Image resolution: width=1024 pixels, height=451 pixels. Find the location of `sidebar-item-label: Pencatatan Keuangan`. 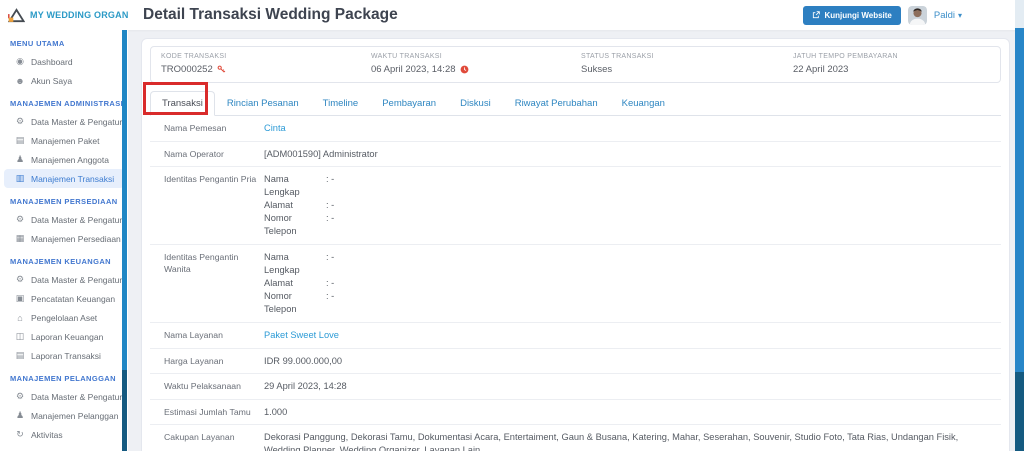

sidebar-item-label: Pencatatan Keuangan is located at coordinates (73, 298).